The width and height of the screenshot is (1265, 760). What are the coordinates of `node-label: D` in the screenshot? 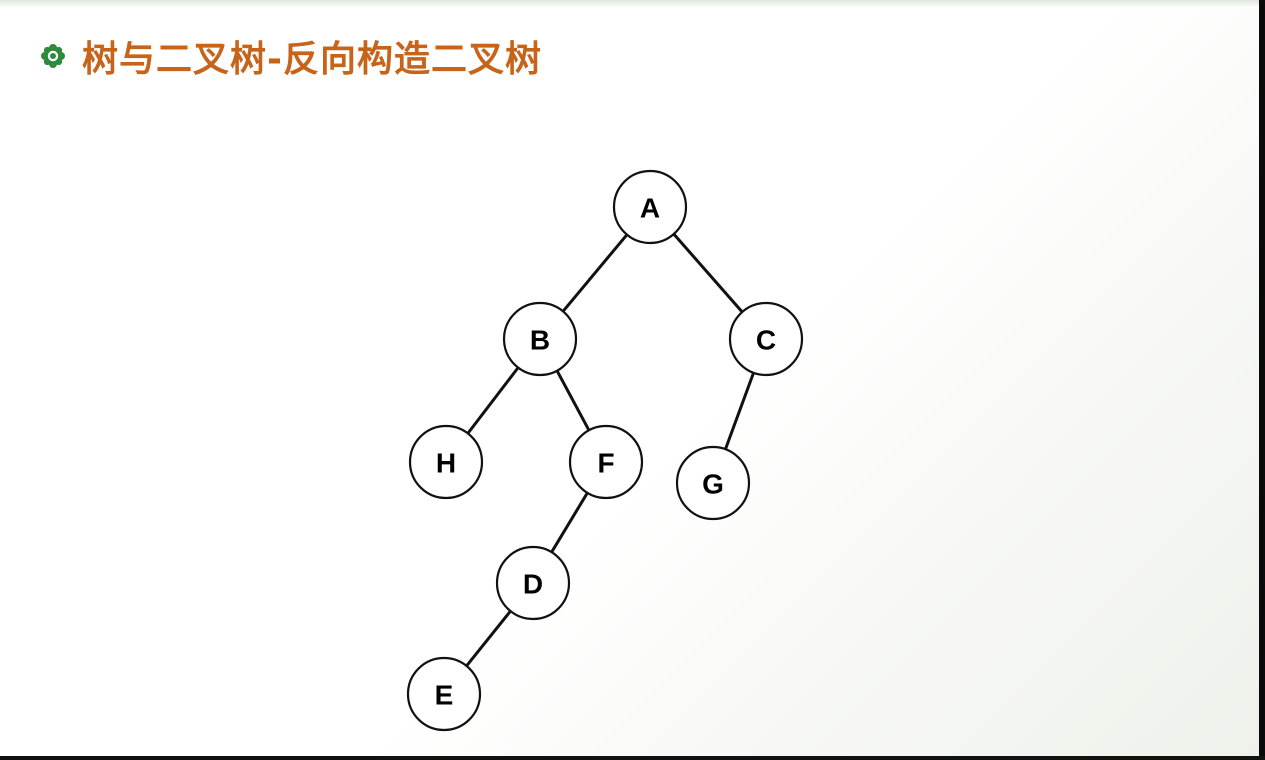 It's located at (533, 584).